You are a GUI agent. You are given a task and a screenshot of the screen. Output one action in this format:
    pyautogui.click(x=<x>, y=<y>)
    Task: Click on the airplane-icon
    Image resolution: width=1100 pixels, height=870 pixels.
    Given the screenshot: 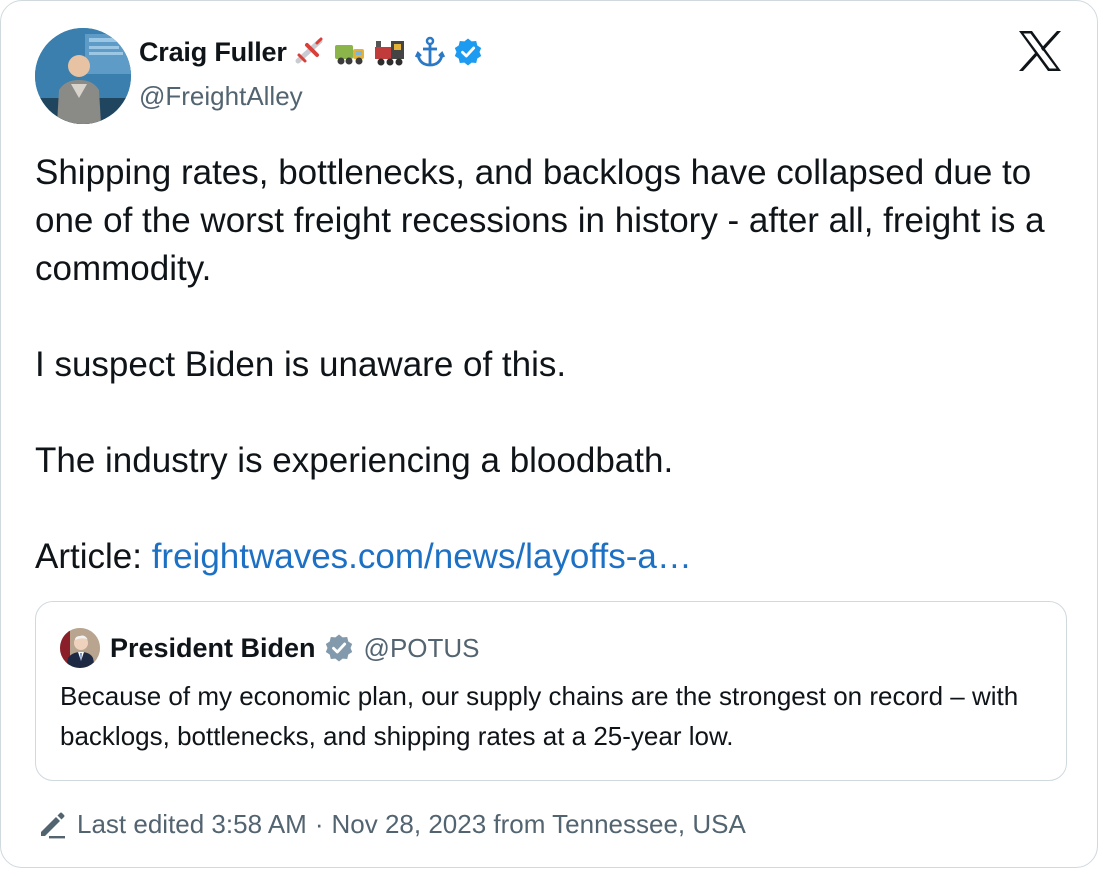 What is the action you would take?
    pyautogui.click(x=310, y=52)
    